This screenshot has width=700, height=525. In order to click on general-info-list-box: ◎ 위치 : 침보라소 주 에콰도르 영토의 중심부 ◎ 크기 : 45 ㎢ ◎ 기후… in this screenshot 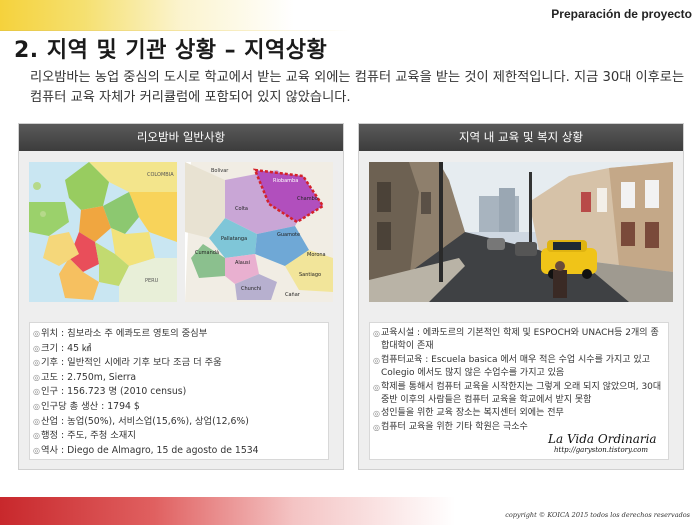, I will do `click(179, 391)`.